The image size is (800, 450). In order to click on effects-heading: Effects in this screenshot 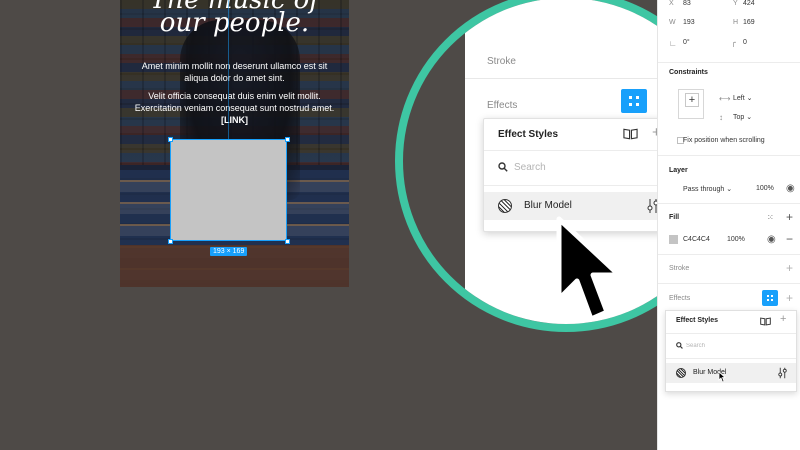, I will do `click(680, 298)`.